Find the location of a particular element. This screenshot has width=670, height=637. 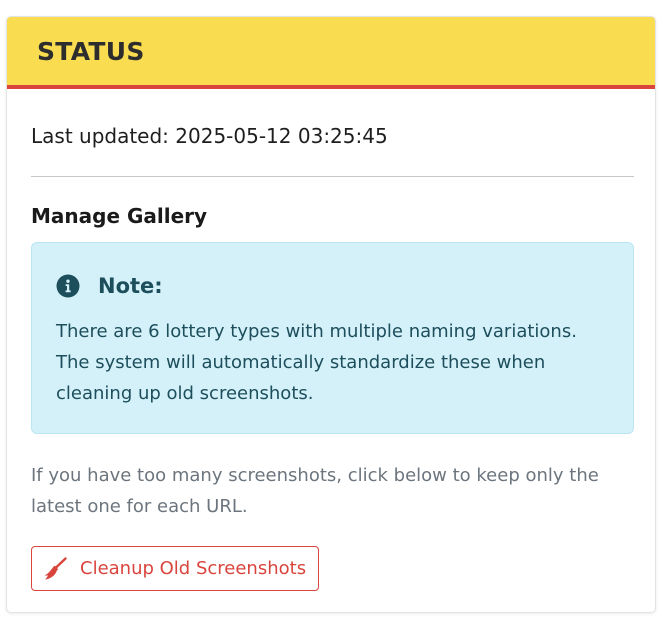

cleanup-old-screenshots-button: Cleanup Old Screenshots is located at coordinates (175, 568).